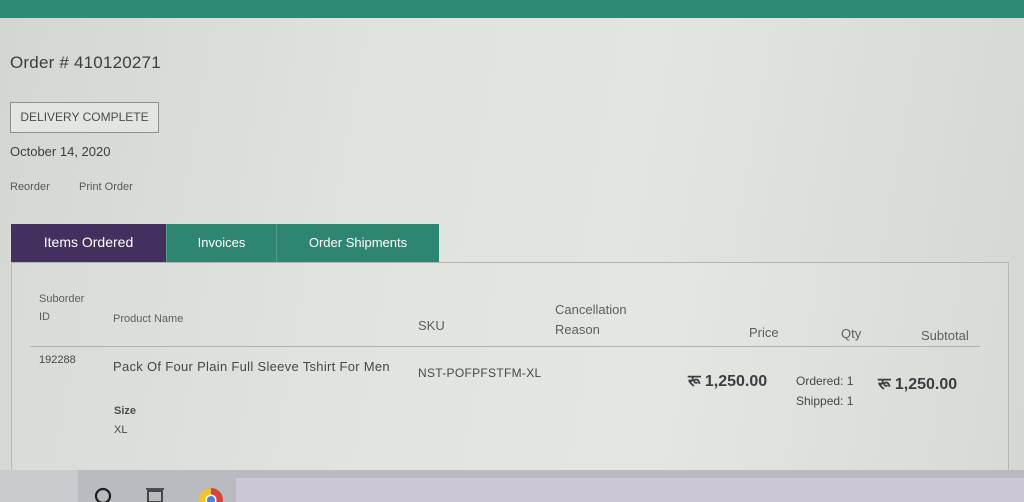 This screenshot has height=502, width=1024. I want to click on header-suborder-line2: ID, so click(44, 317).